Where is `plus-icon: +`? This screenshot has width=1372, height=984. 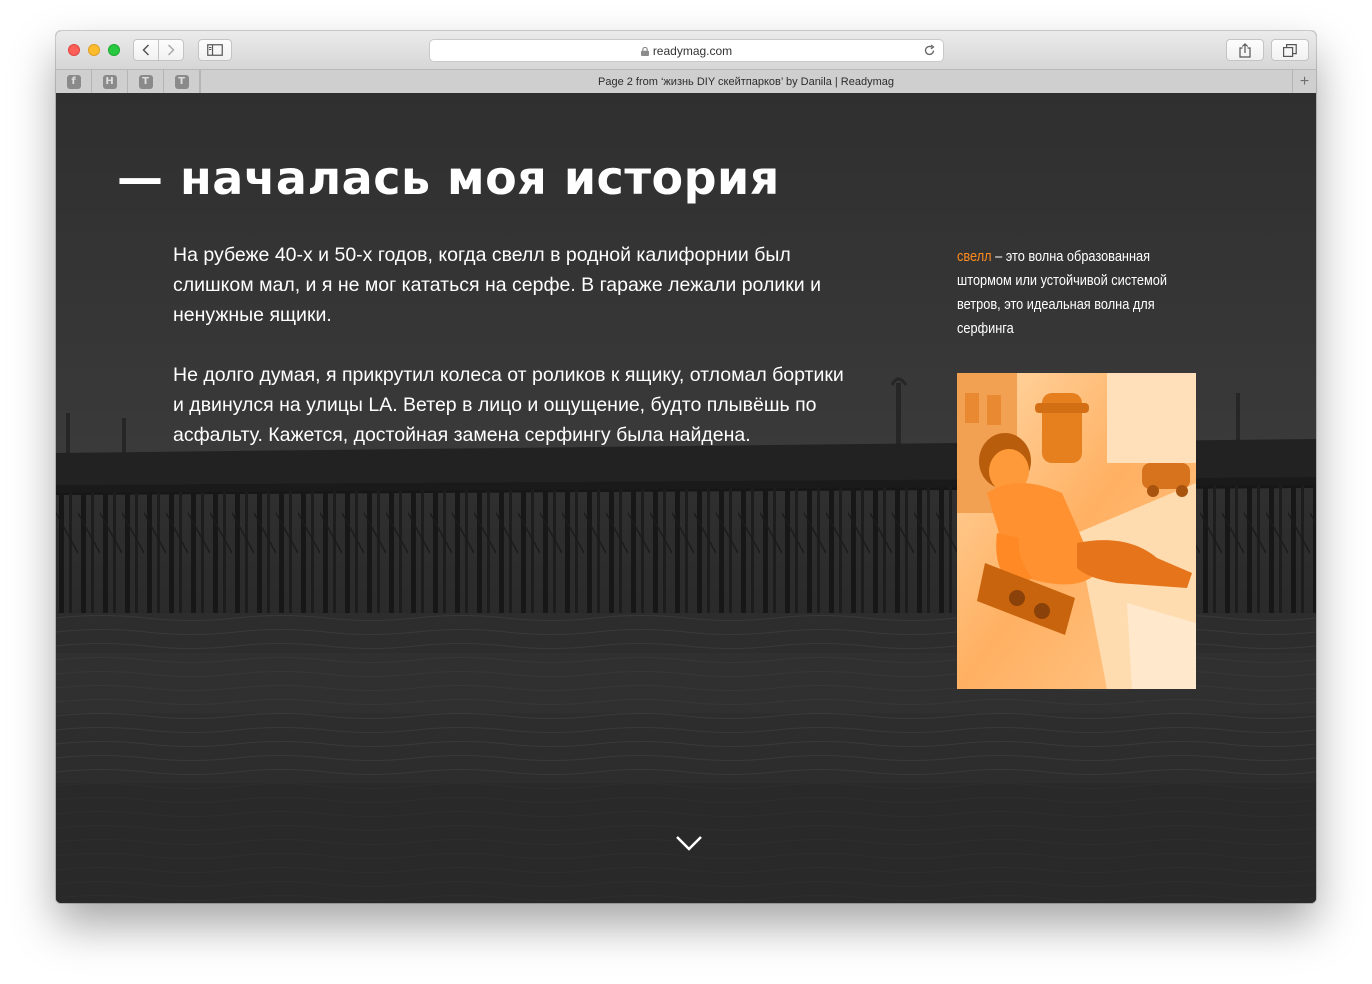
plus-icon: + is located at coordinates (1304, 81).